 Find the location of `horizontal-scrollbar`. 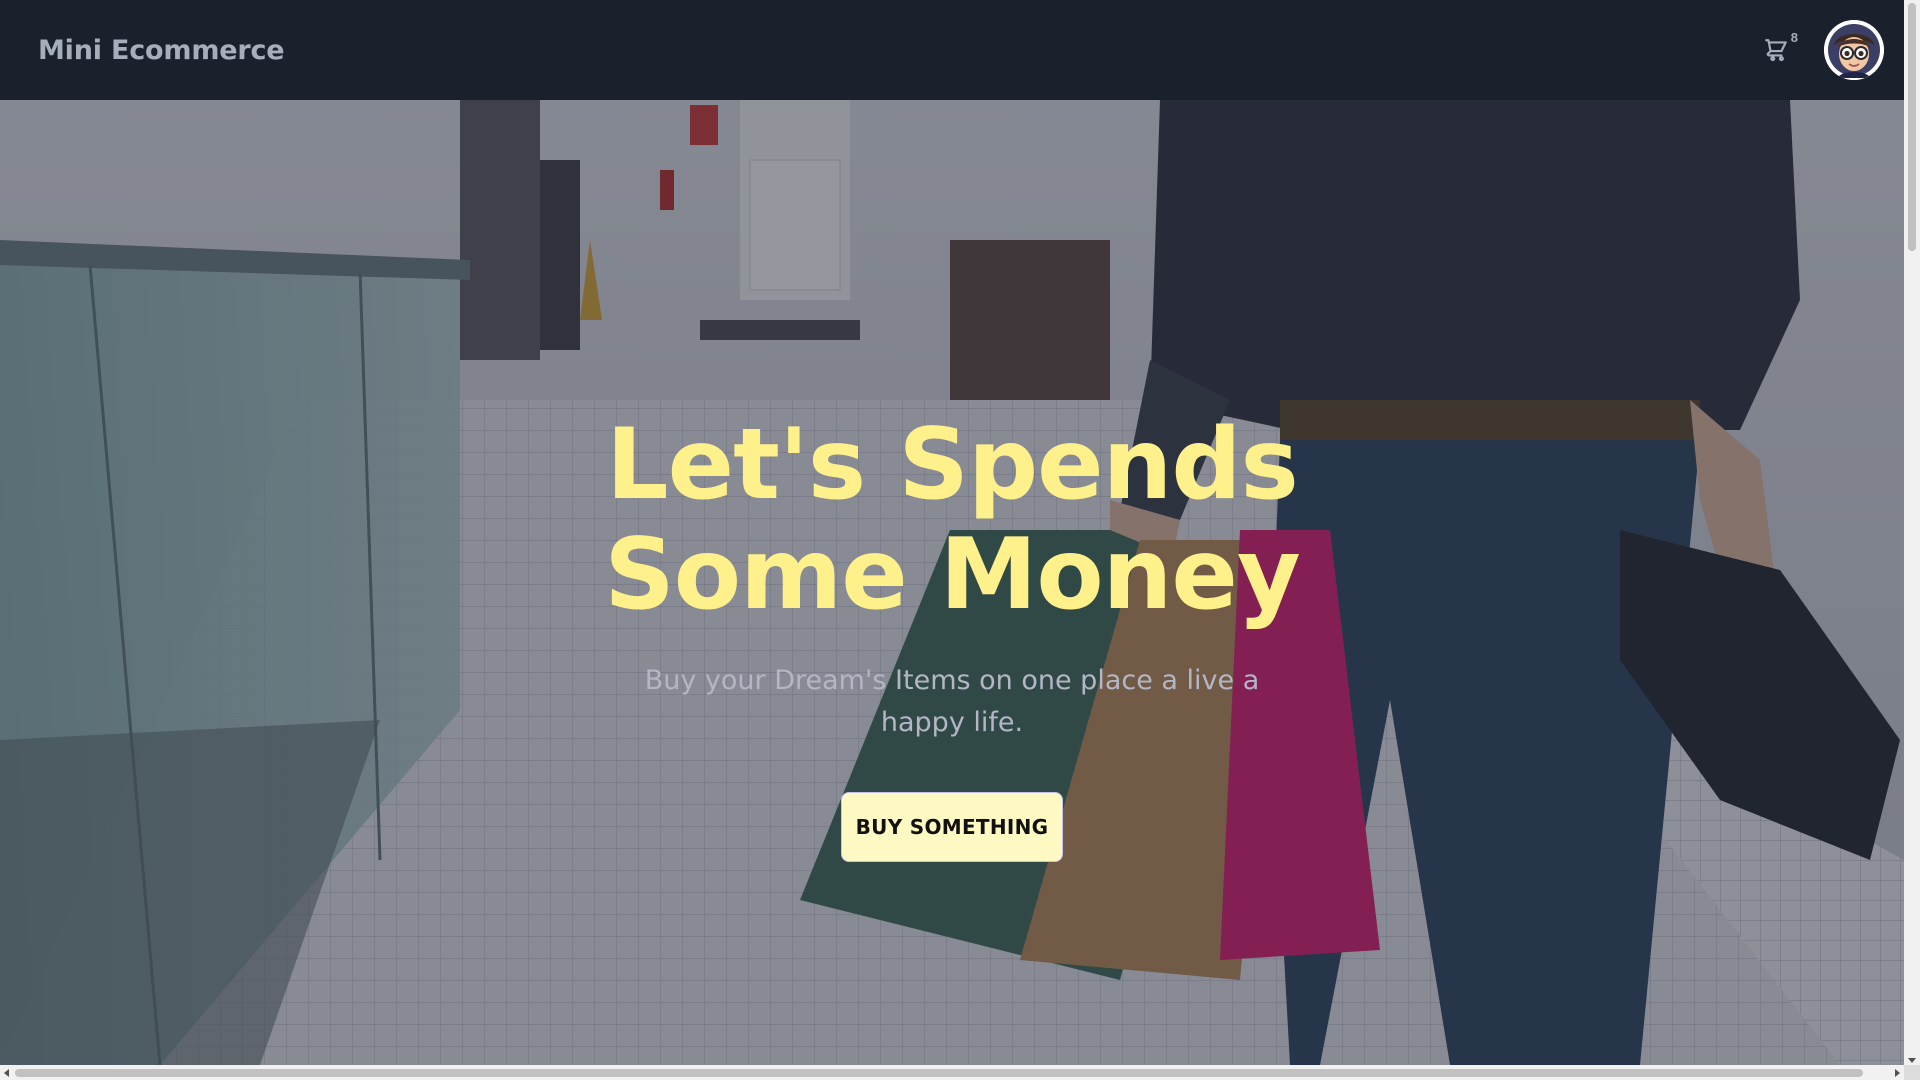

horizontal-scrollbar is located at coordinates (960, 1072).